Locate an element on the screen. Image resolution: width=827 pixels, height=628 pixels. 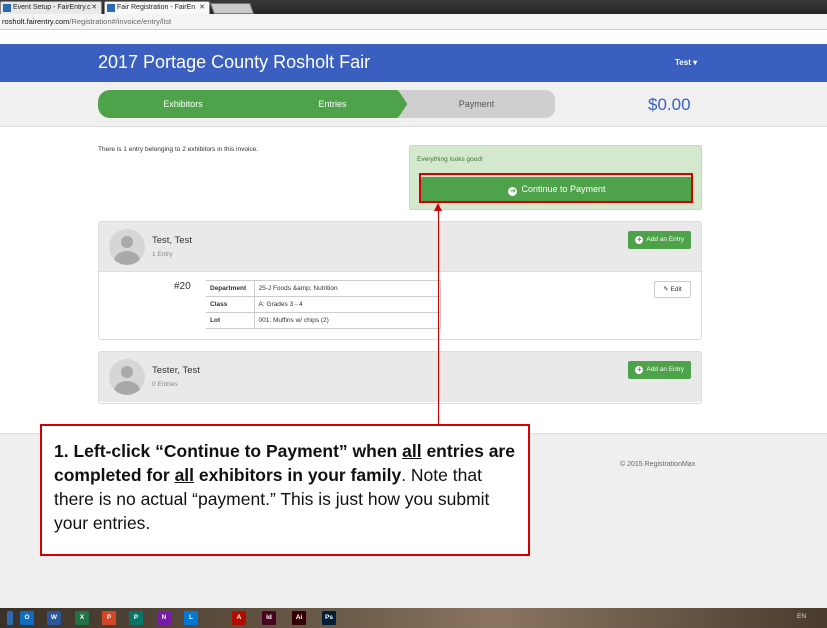
page-title: 2017 Portage County Rosholt Fair is located at coordinates (234, 62).